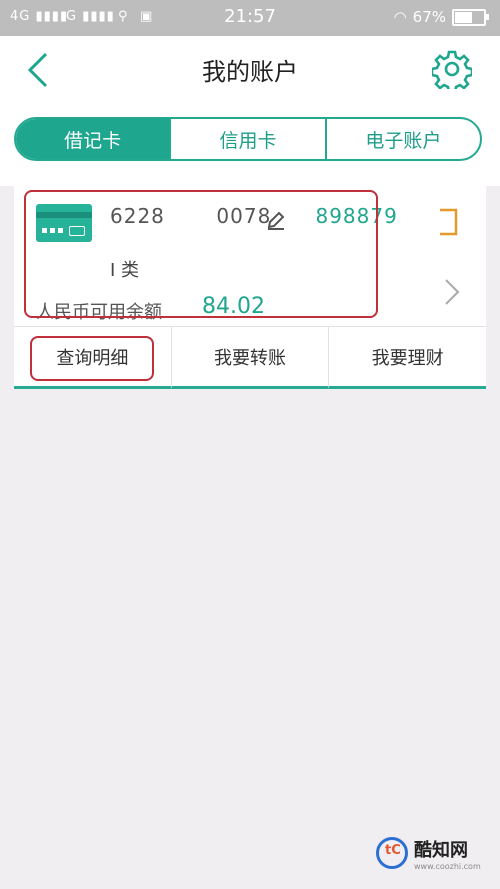  I want to click on card-number: 6228 0078 898879, so click(254, 216).